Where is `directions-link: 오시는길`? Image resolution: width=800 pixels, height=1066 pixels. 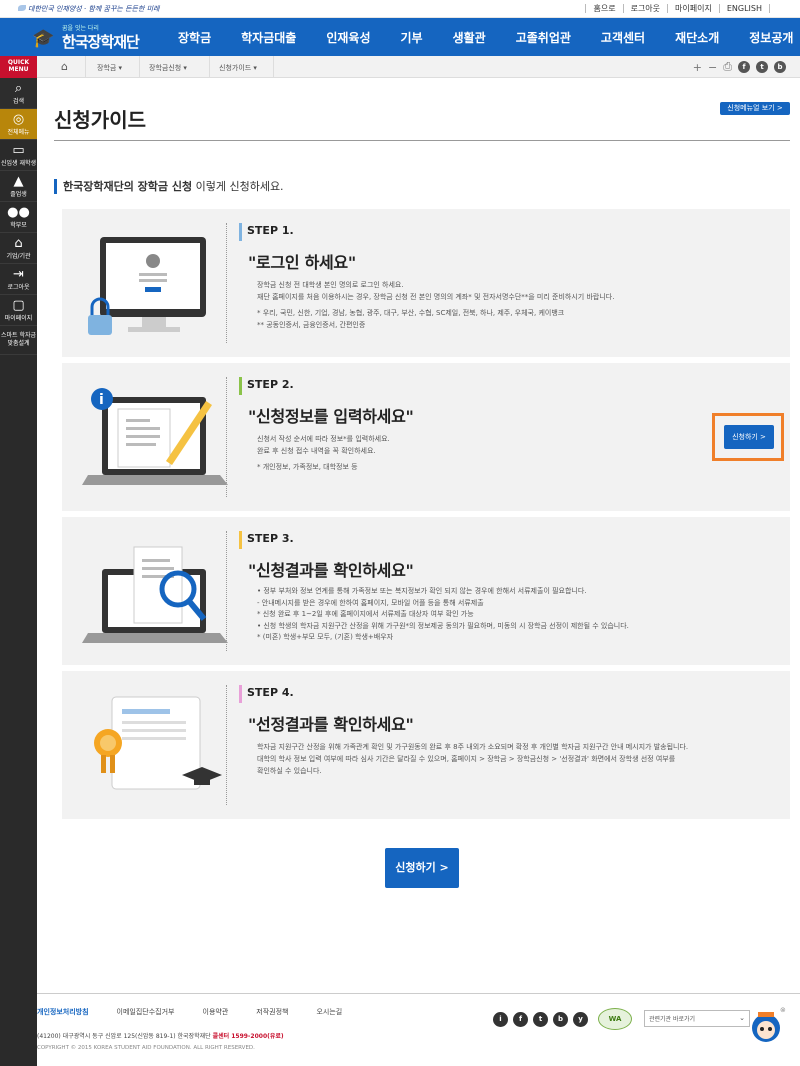
directions-link: 오시는길 is located at coordinates (329, 1012).